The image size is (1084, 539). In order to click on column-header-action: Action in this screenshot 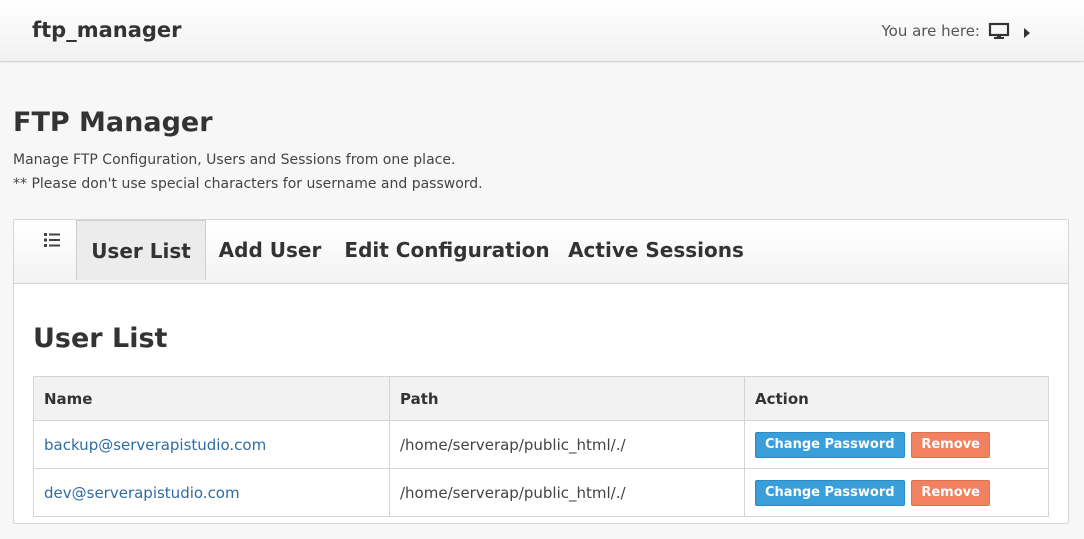, I will do `click(896, 398)`.